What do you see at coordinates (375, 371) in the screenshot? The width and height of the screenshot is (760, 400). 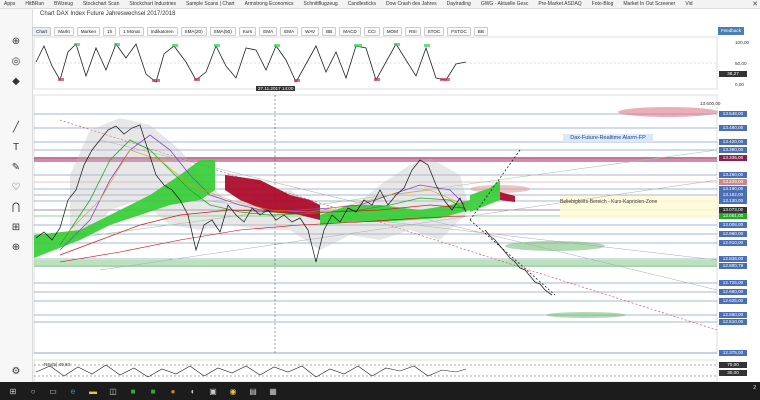 I see `rsi-panel` at bounding box center [375, 371].